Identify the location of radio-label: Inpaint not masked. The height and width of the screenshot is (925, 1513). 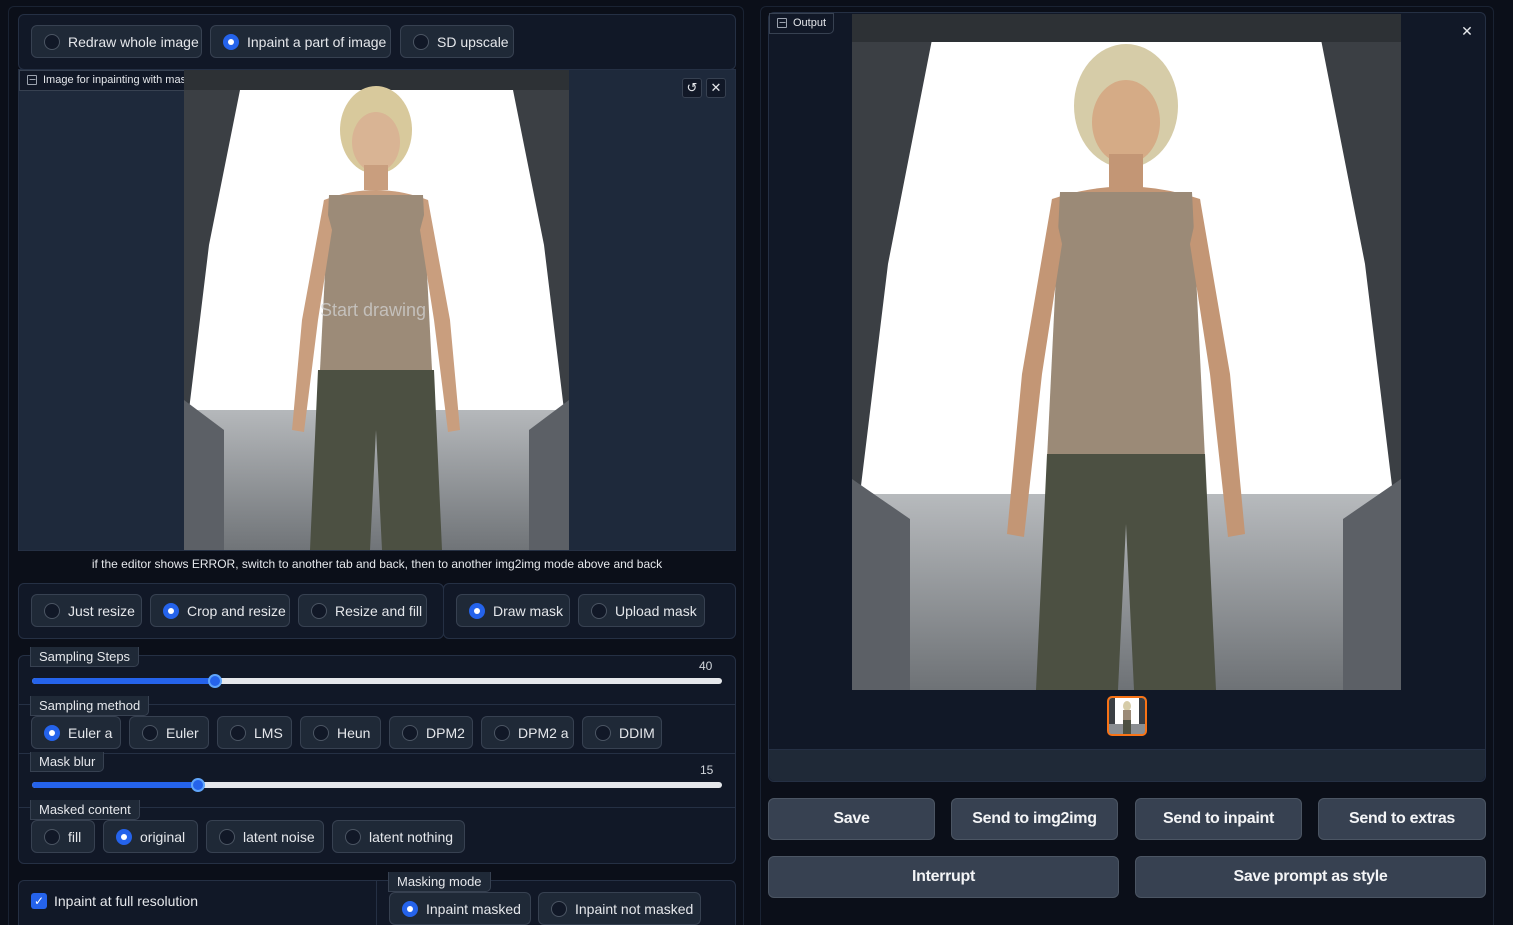
(634, 908).